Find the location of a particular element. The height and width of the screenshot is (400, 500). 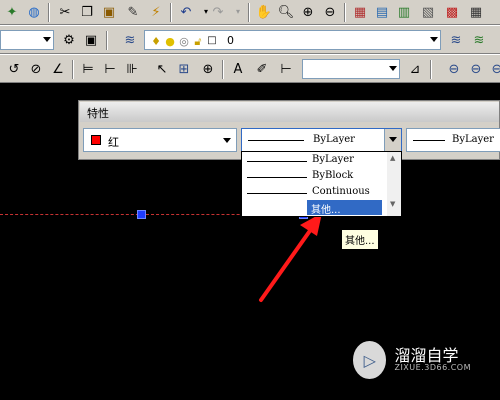

dim-continue-icon: ⊢ is located at coordinates (110, 69).